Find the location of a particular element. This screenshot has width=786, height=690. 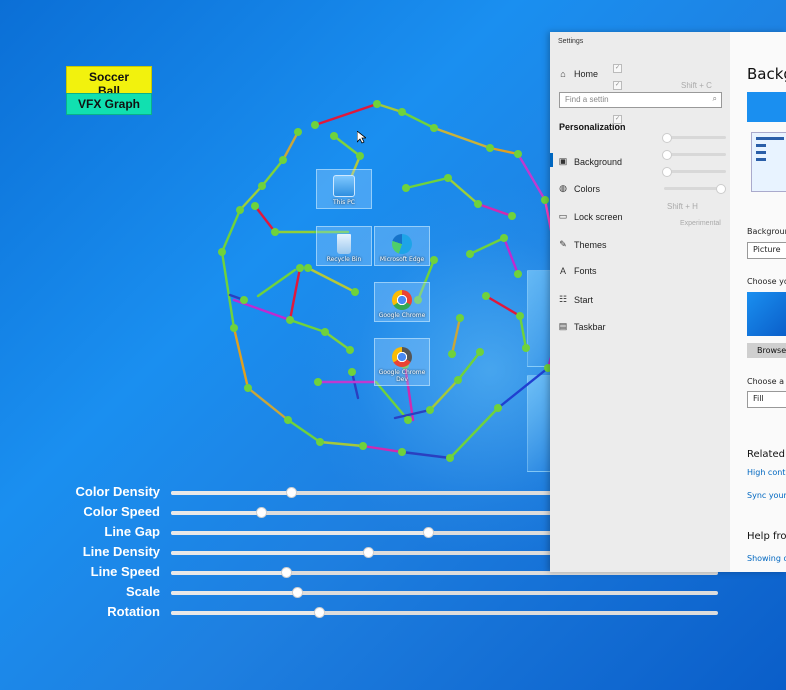

chrome-icon is located at coordinates (402, 300).